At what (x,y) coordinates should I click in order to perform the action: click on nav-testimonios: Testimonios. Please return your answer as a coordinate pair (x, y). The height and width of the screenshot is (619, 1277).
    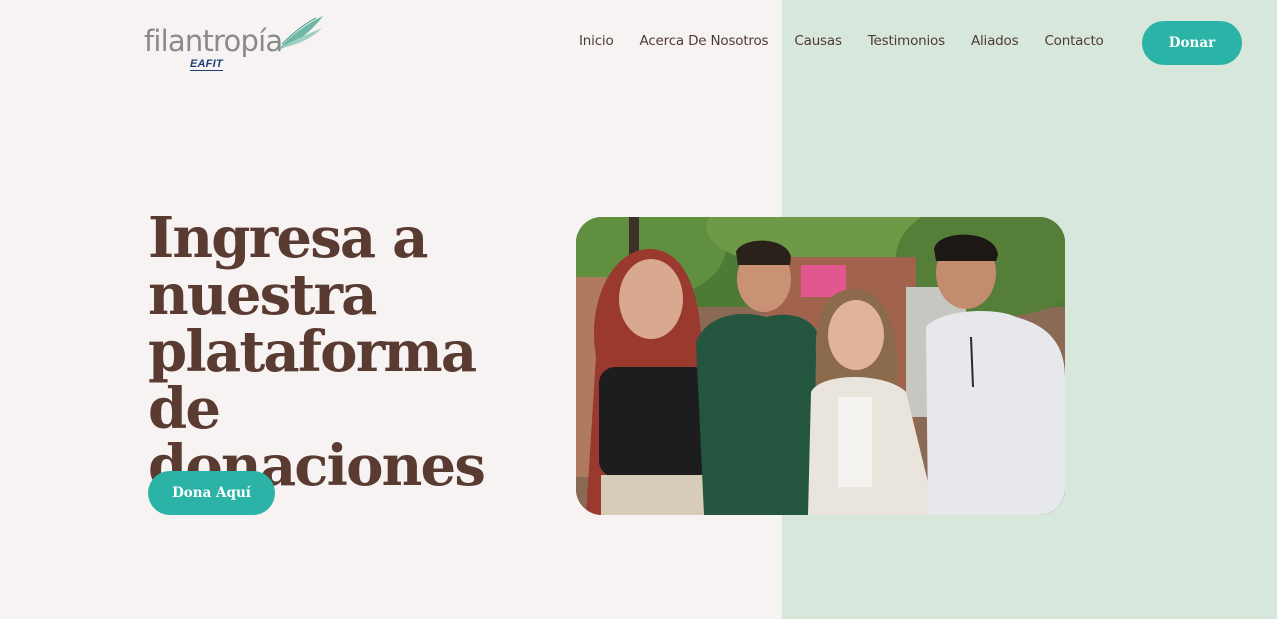
    Looking at the image, I should click on (906, 41).